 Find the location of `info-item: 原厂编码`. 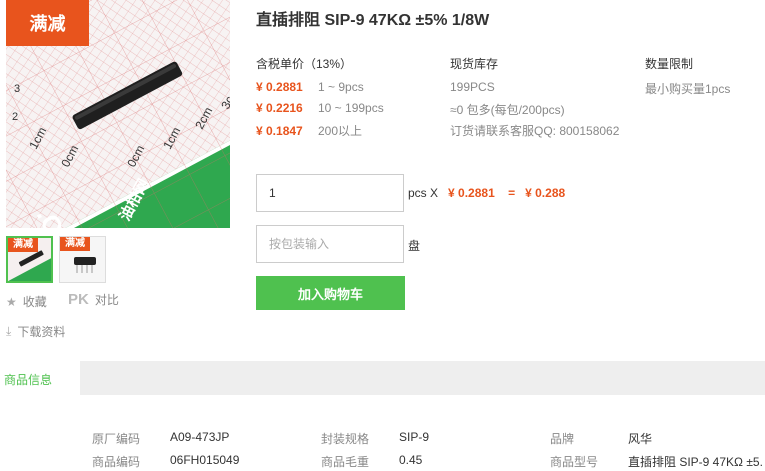

info-item: 原厂编码 is located at coordinates (116, 438).